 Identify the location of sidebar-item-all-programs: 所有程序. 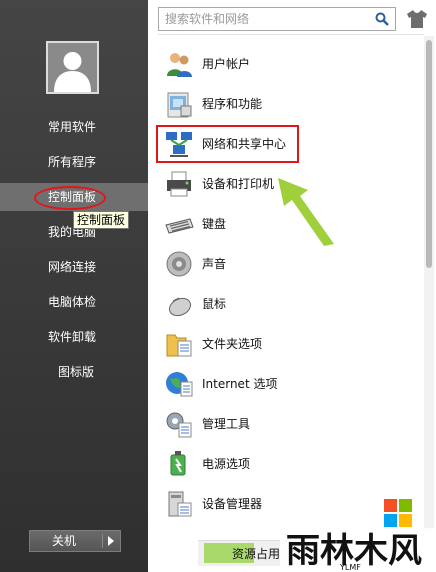
(74, 162).